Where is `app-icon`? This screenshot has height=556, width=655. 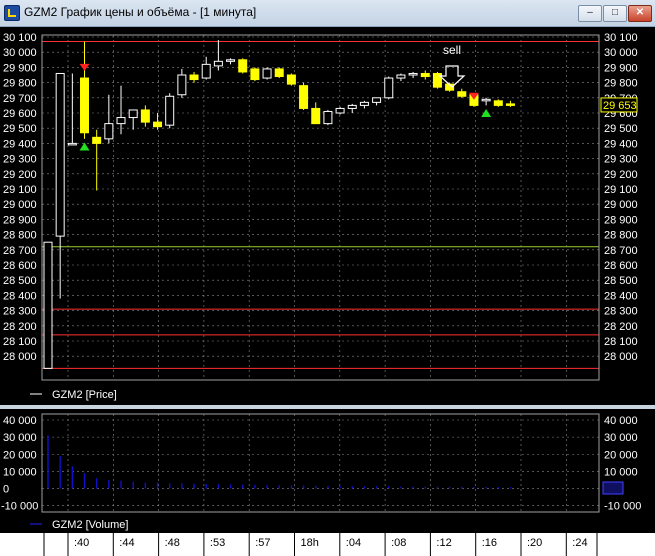 app-icon is located at coordinates (12, 13).